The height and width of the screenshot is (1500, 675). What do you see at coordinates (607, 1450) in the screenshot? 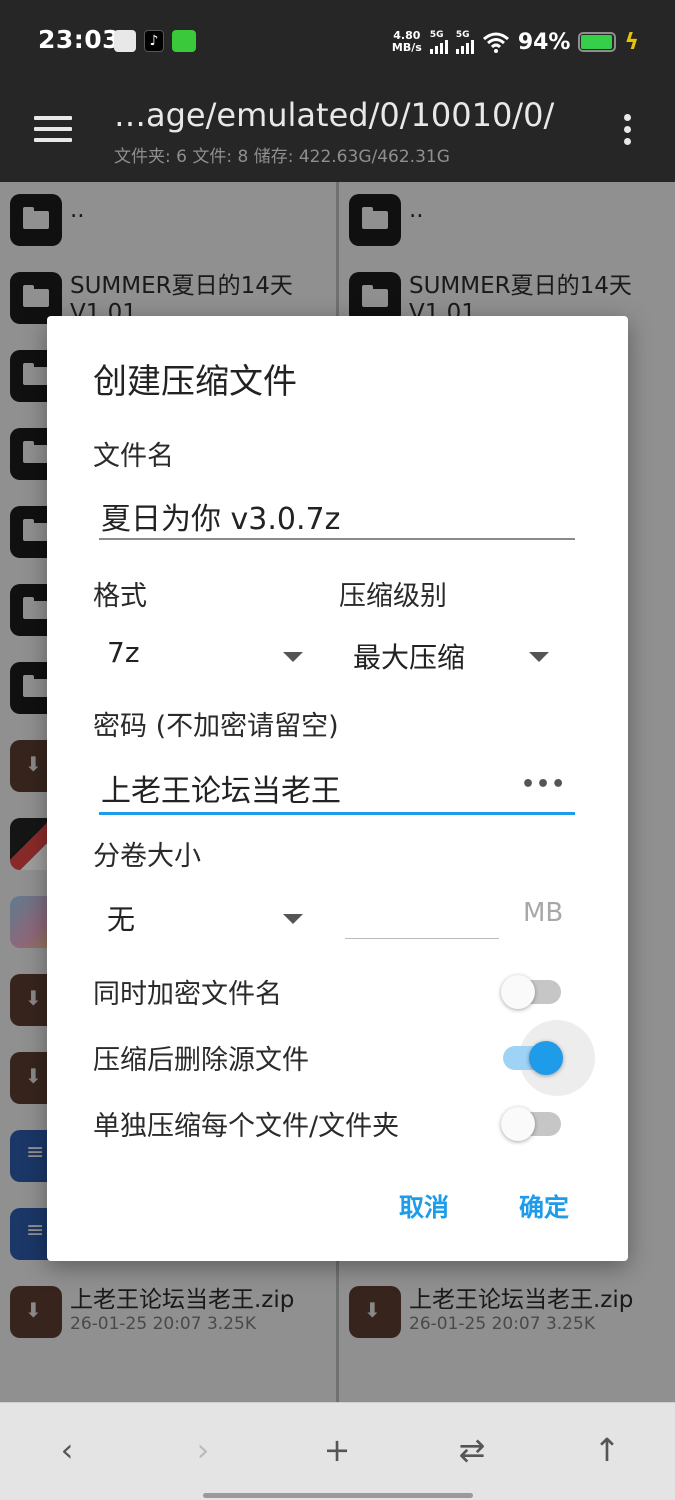
I see `parent-folder-button: ↑` at bounding box center [607, 1450].